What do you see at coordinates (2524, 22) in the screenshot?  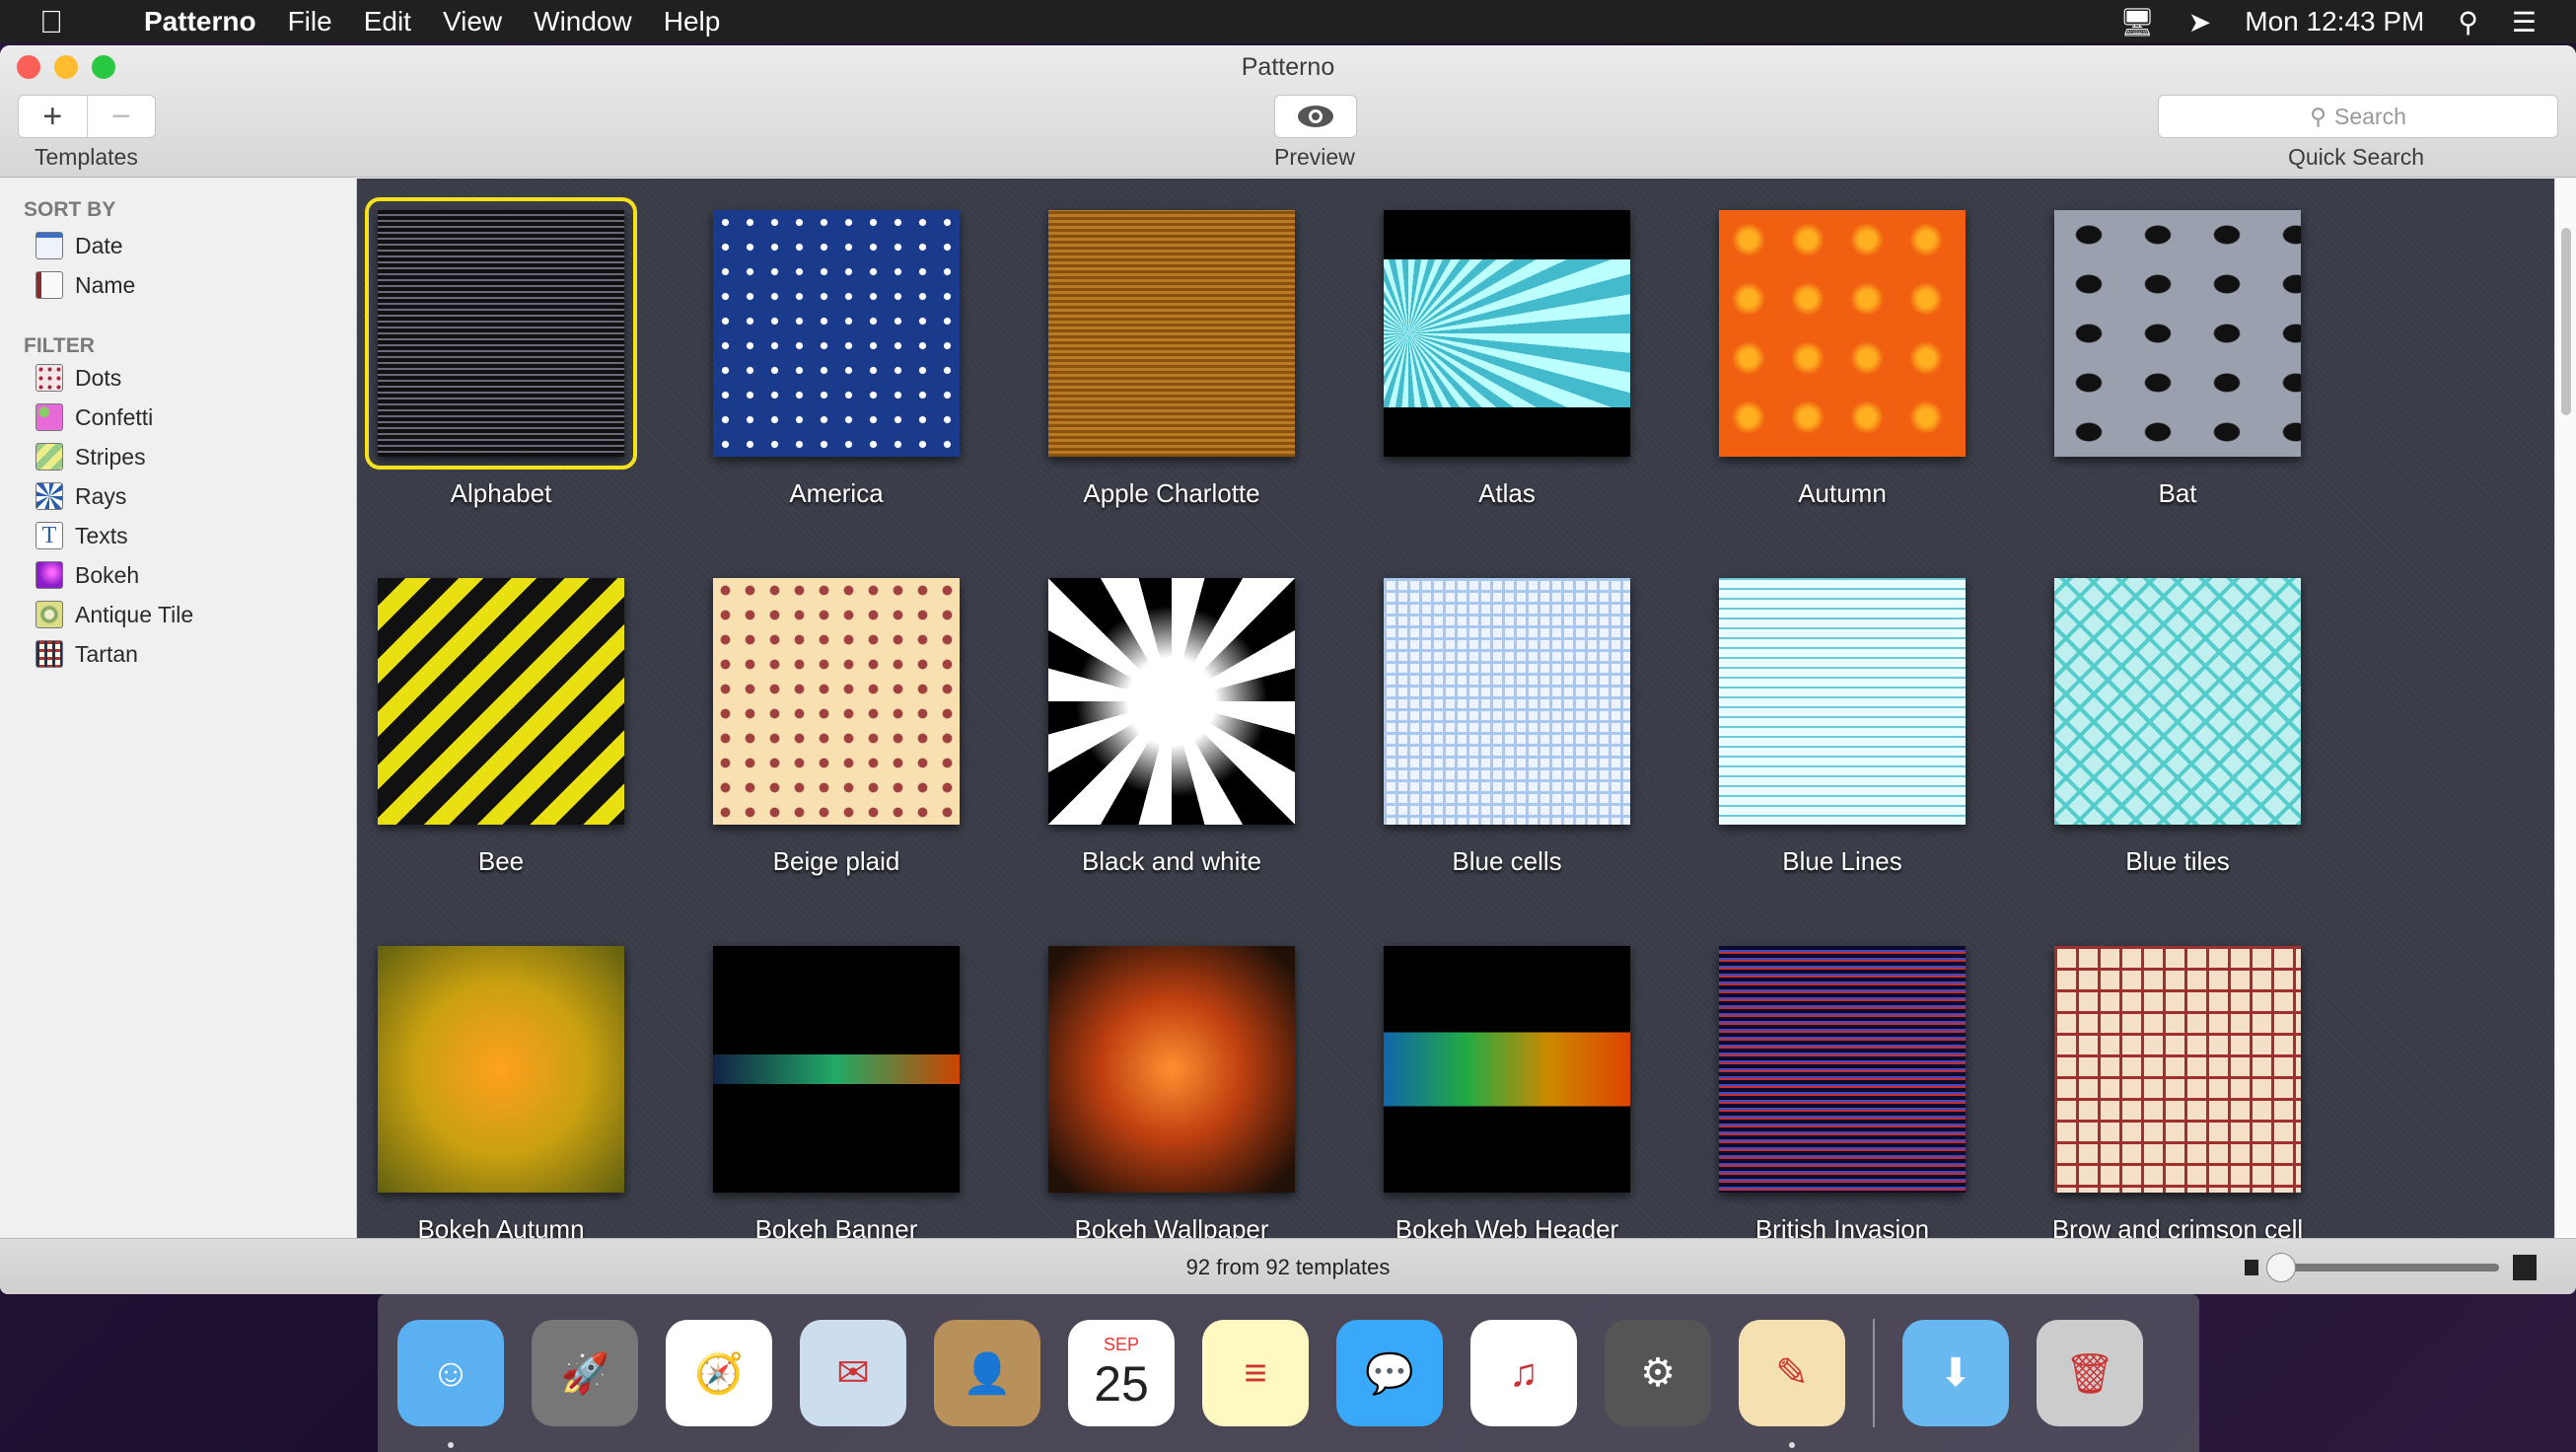 I see `notification-center-icon: ☰` at bounding box center [2524, 22].